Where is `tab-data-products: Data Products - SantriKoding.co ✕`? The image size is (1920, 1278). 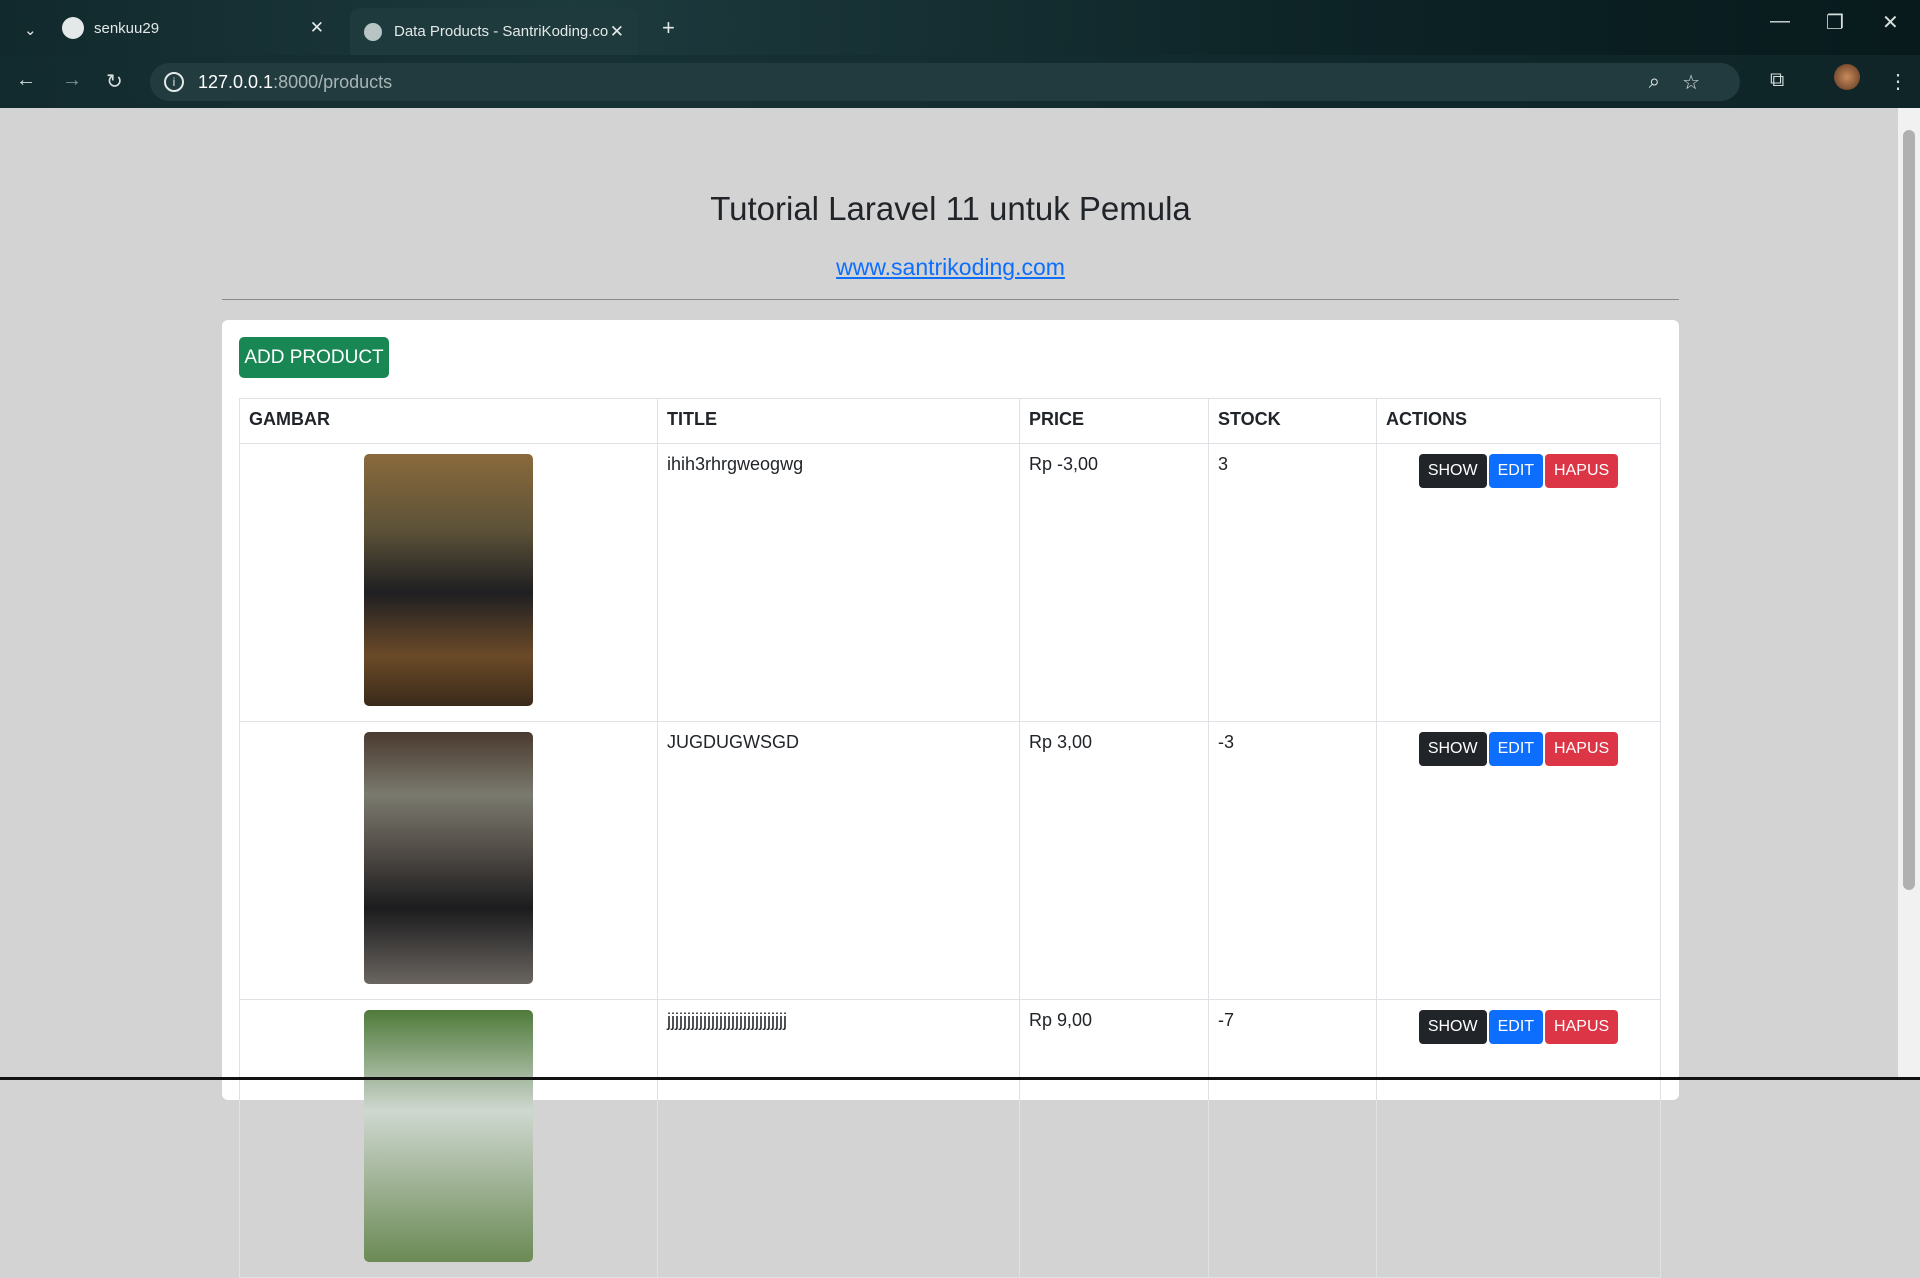
tab-data-products: Data Products - SantriKoding.co ✕ is located at coordinates (494, 31).